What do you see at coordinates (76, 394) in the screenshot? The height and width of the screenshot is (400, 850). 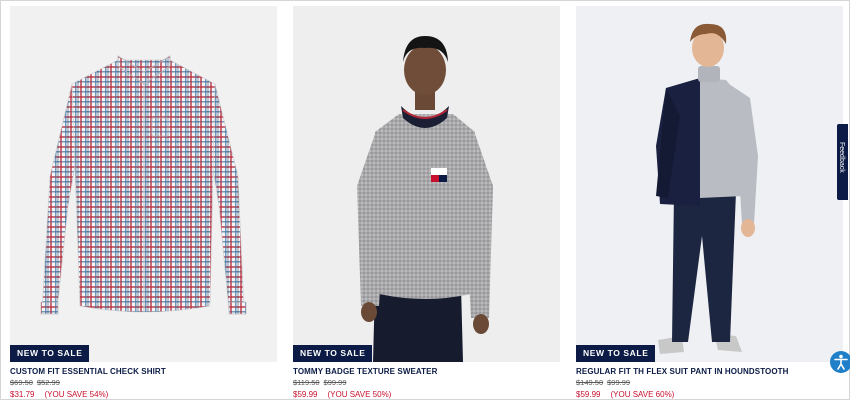 I see `savings-text: (YOU SAVE 54%)` at bounding box center [76, 394].